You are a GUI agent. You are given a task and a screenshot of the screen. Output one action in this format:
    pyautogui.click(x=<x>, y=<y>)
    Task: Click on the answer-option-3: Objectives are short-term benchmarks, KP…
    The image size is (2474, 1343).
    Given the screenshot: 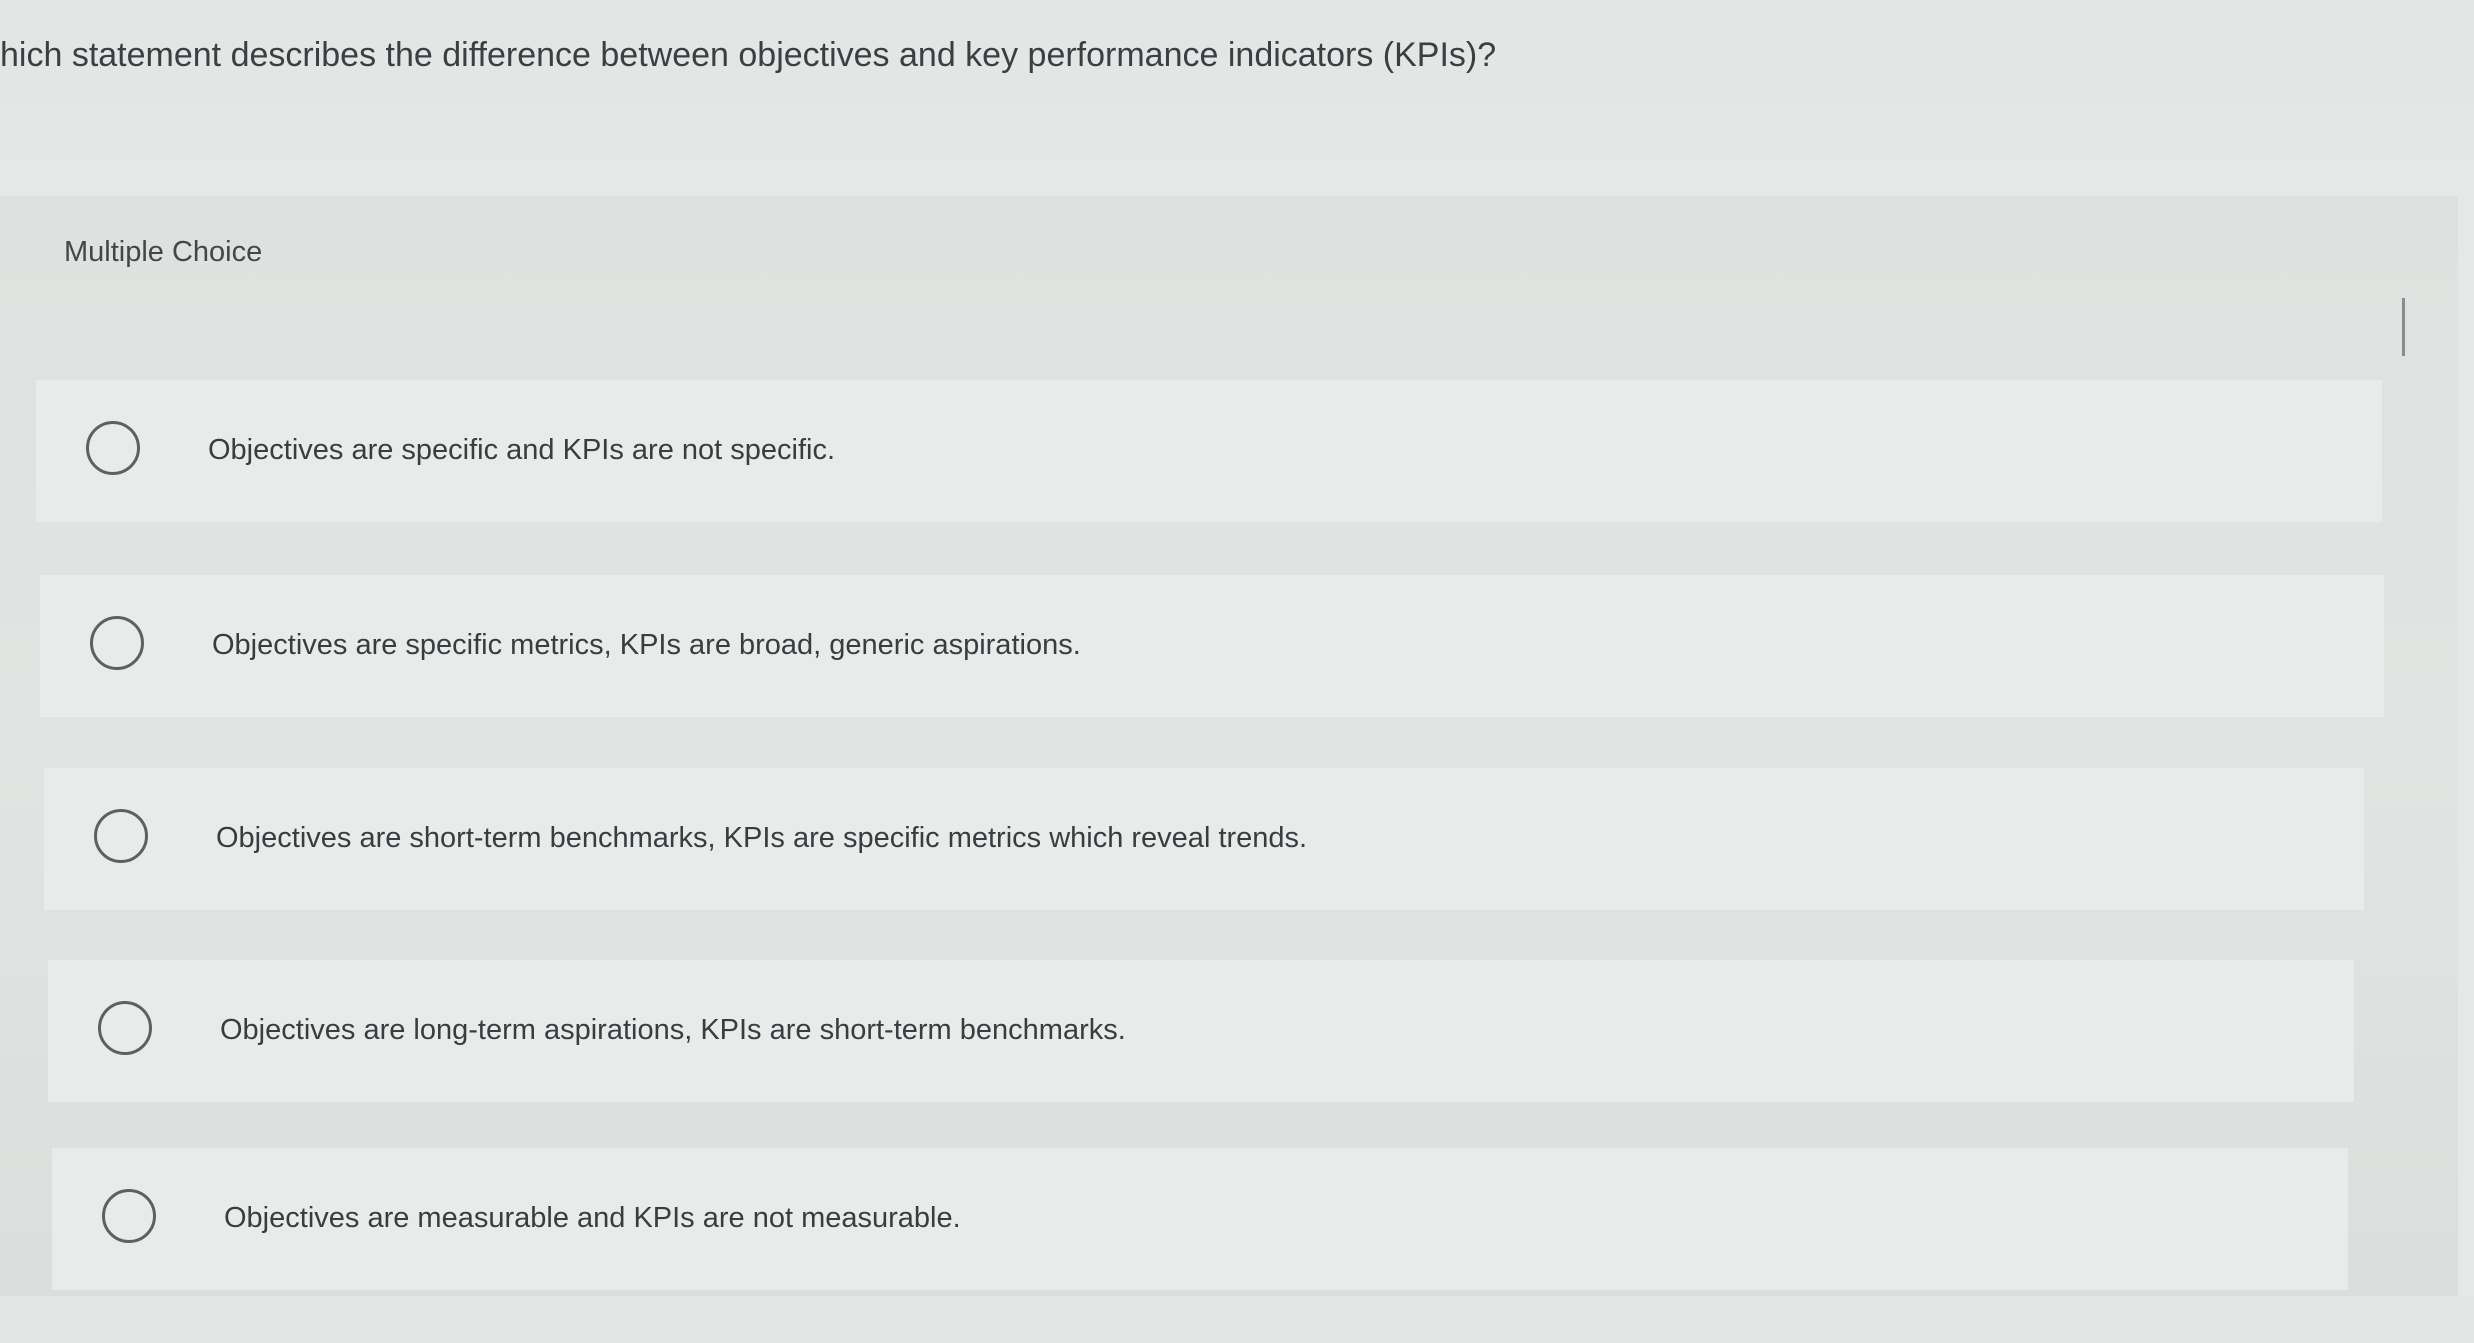 What is the action you would take?
    pyautogui.click(x=1204, y=839)
    